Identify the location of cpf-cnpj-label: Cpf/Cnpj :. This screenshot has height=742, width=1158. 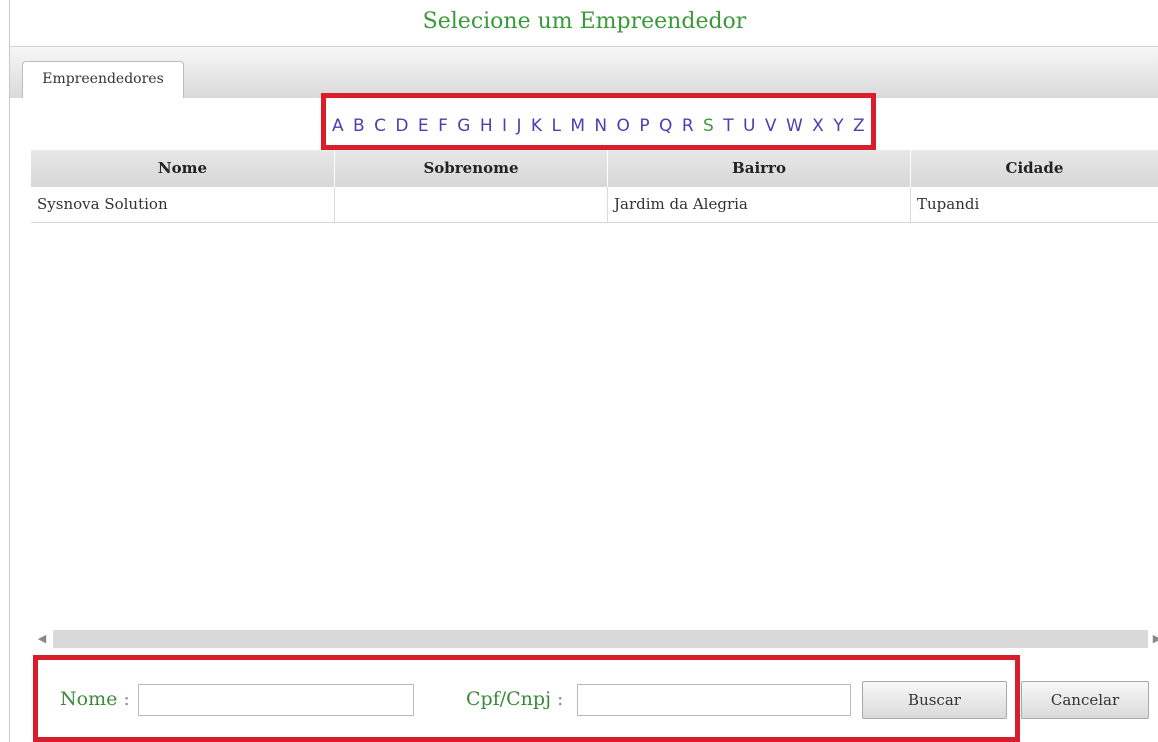
(514, 699).